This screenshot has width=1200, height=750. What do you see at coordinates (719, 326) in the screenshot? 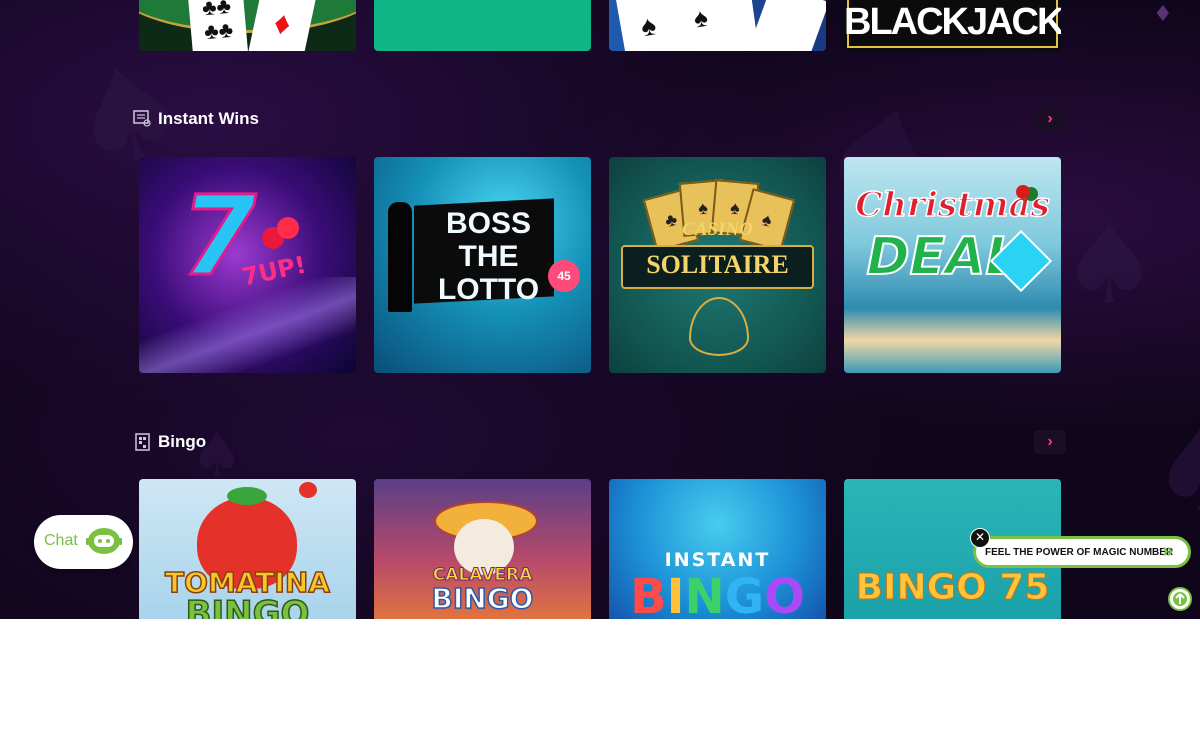
I see `gold-ornament` at bounding box center [719, 326].